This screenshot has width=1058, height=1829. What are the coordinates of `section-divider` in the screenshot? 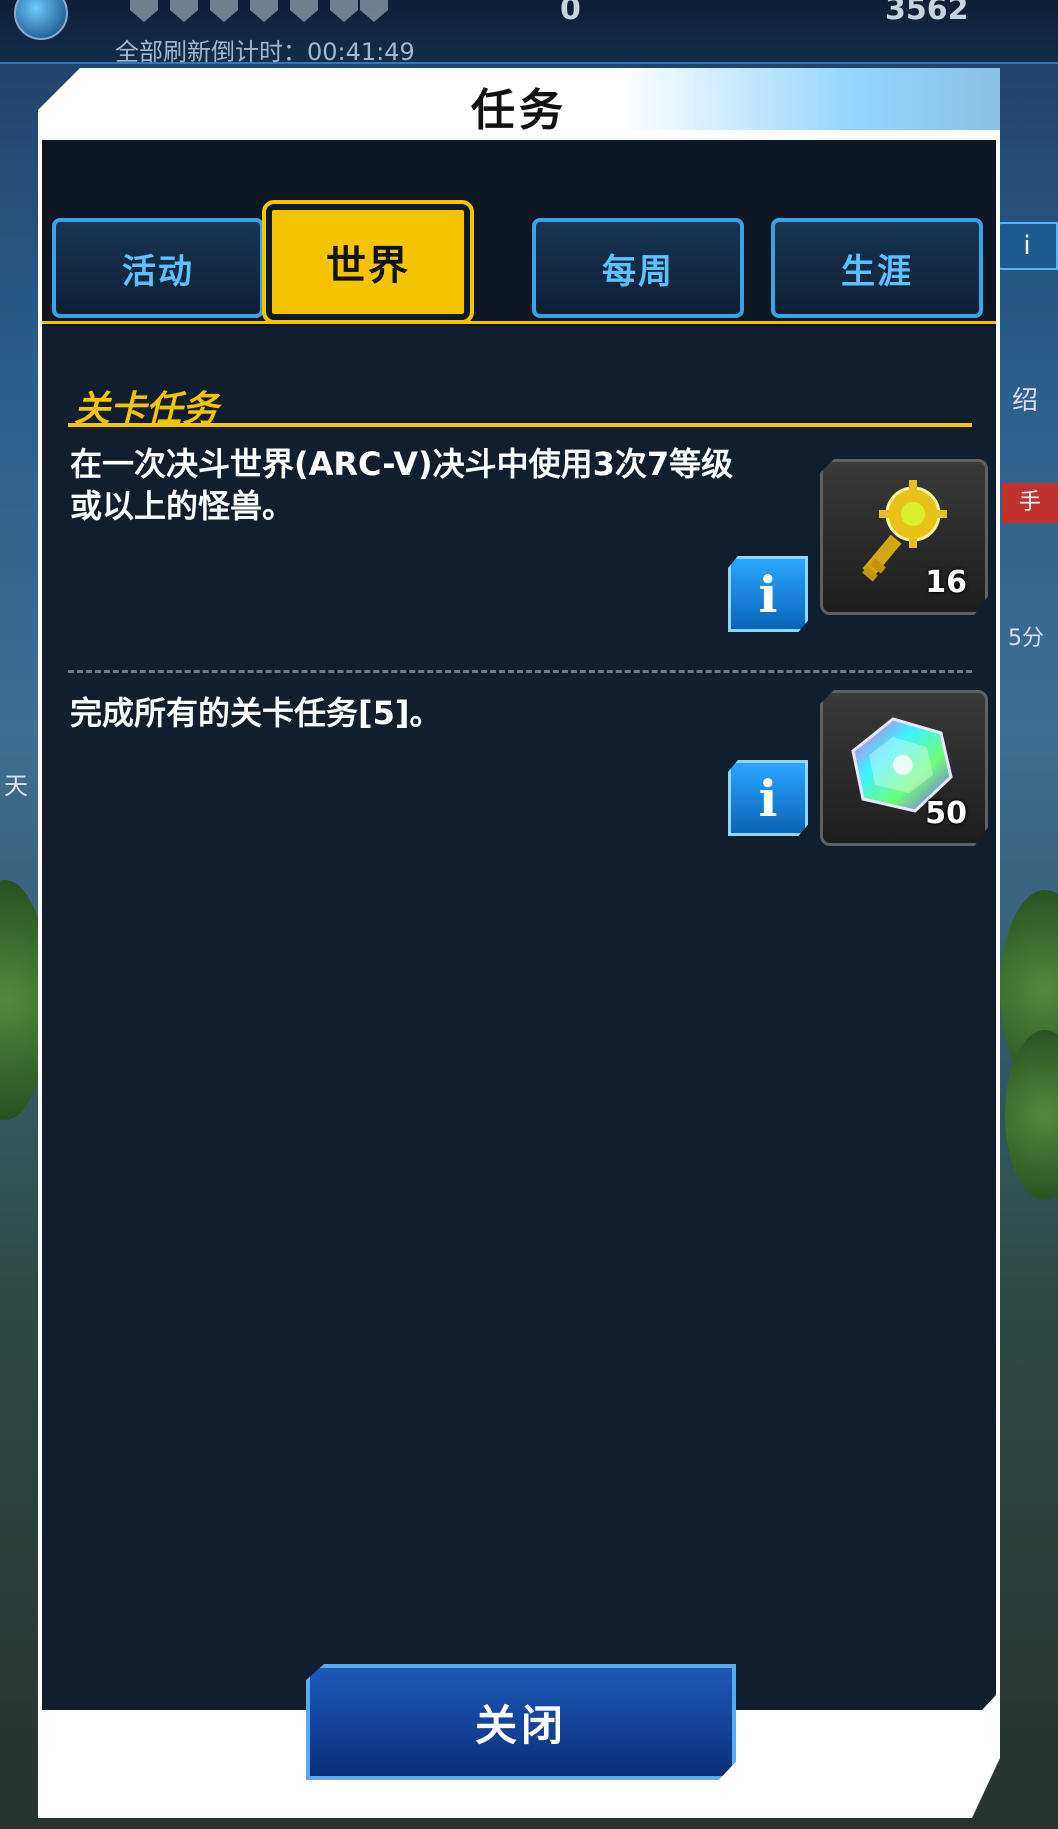 It's located at (520, 425).